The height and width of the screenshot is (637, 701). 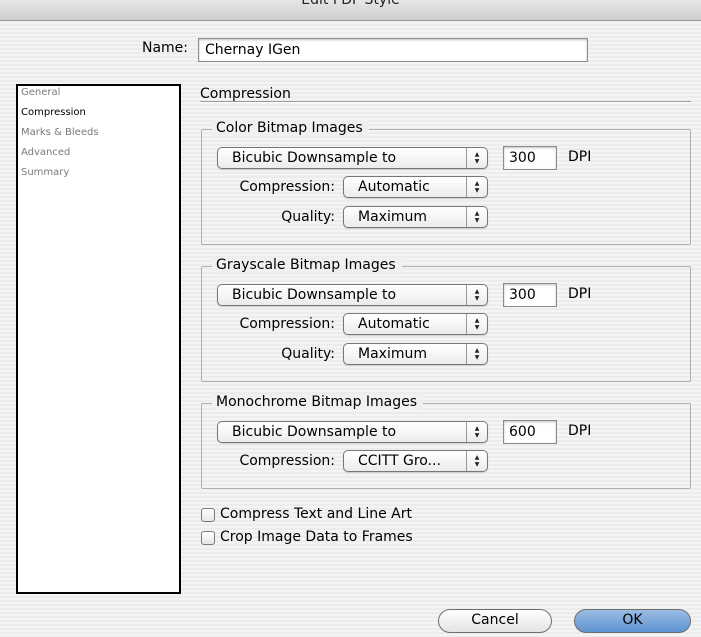 What do you see at coordinates (287, 461) in the screenshot?
I see `monochrome-compression-label: Compression:` at bounding box center [287, 461].